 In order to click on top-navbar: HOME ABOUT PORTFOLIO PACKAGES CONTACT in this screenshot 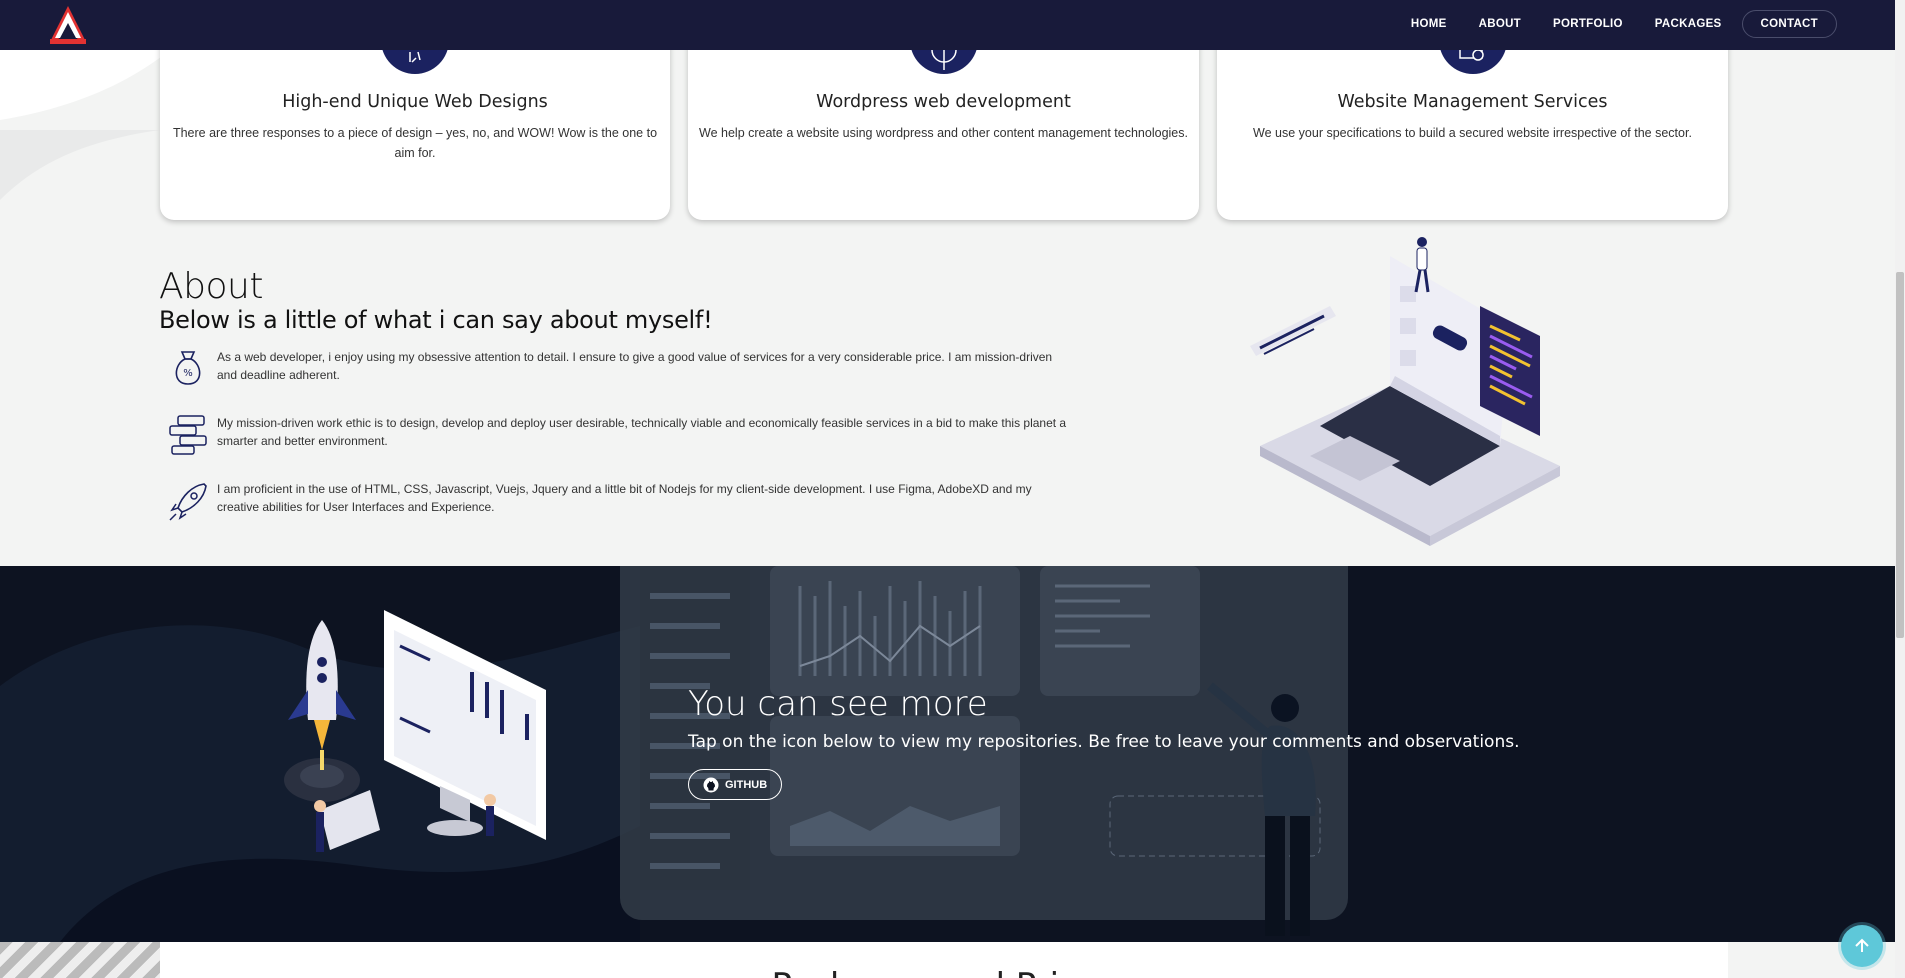, I will do `click(947, 25)`.